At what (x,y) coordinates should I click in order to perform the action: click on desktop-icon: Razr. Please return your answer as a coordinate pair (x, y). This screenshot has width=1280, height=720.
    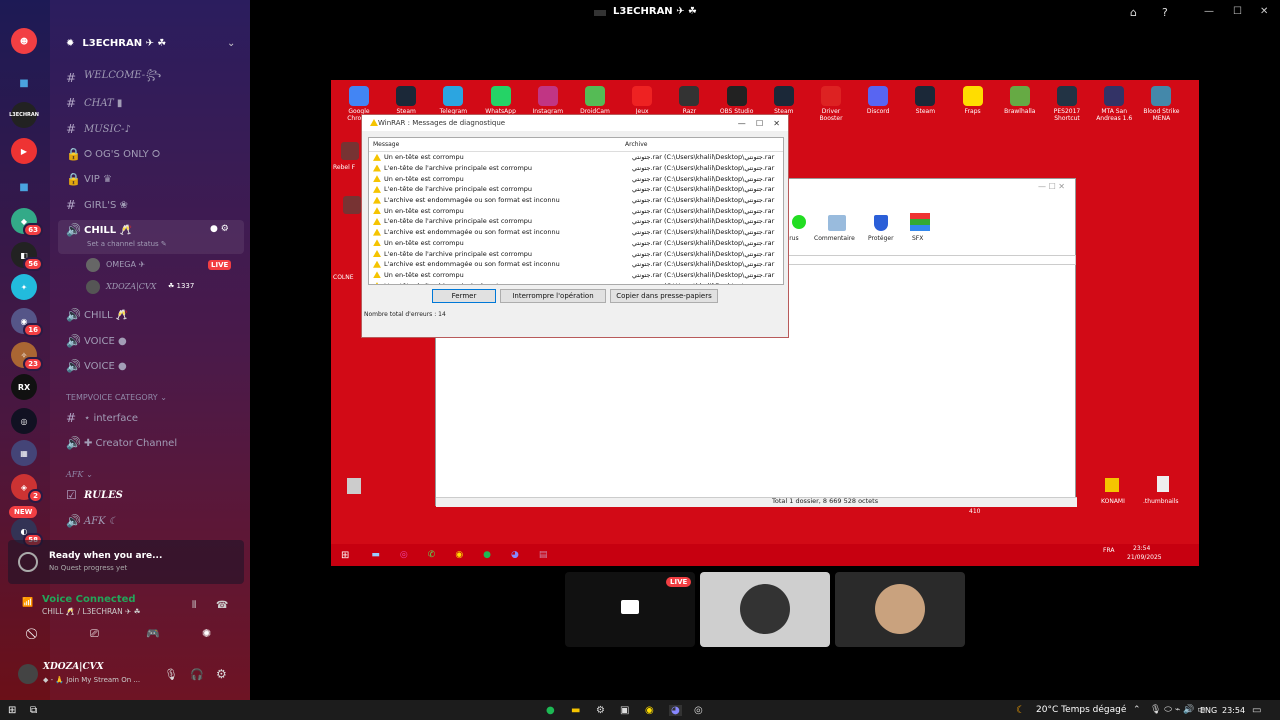
    Looking at the image, I should click on (689, 100).